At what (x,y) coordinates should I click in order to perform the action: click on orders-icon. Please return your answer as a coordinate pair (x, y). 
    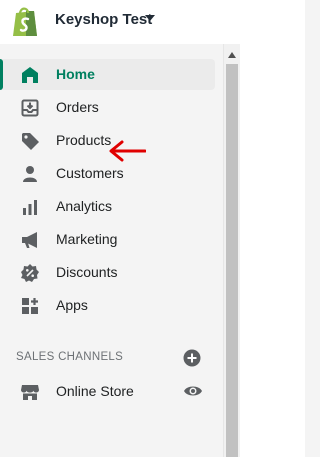
    Looking at the image, I should click on (30, 108).